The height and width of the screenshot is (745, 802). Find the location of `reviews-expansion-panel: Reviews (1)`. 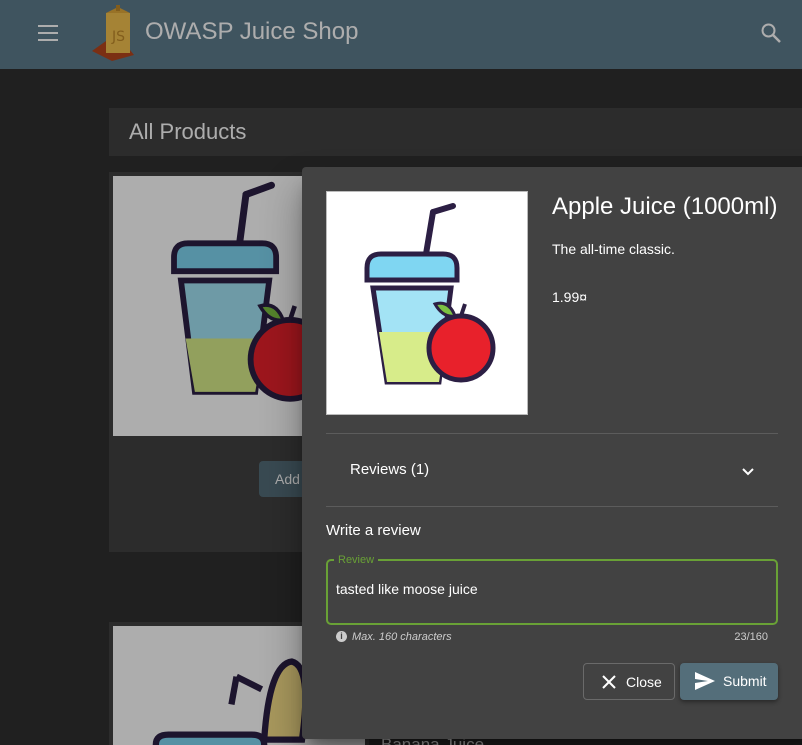

reviews-expansion-panel: Reviews (1) is located at coordinates (552, 470).